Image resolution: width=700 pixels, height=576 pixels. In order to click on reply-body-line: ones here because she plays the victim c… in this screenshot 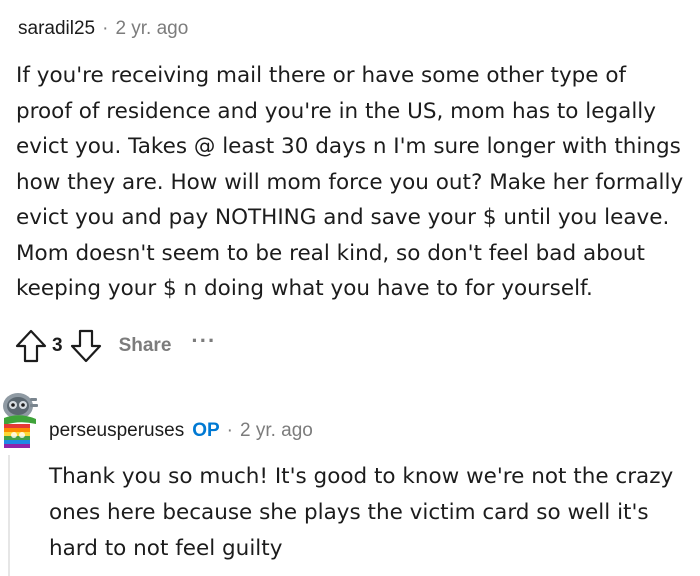, I will do `click(349, 512)`.